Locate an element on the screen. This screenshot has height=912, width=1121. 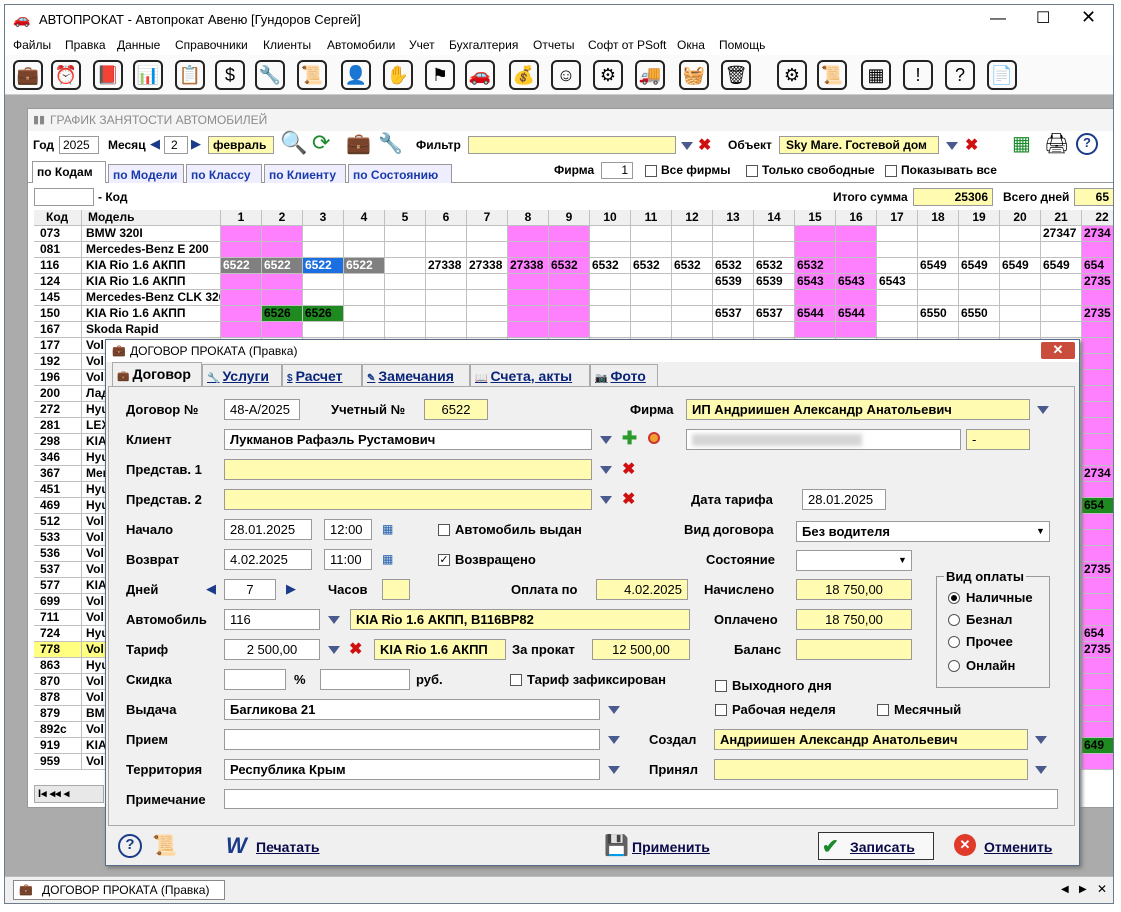
clipboard-icon: 📋 is located at coordinates (190, 75).